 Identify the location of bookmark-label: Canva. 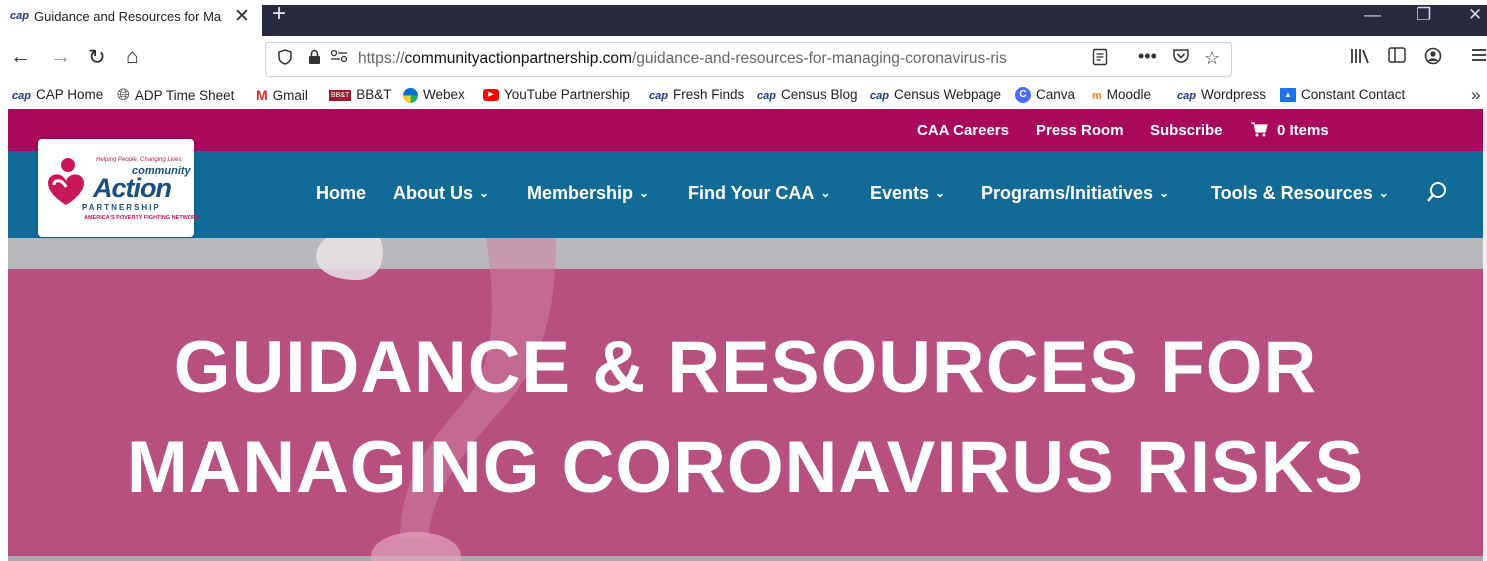
(1056, 94).